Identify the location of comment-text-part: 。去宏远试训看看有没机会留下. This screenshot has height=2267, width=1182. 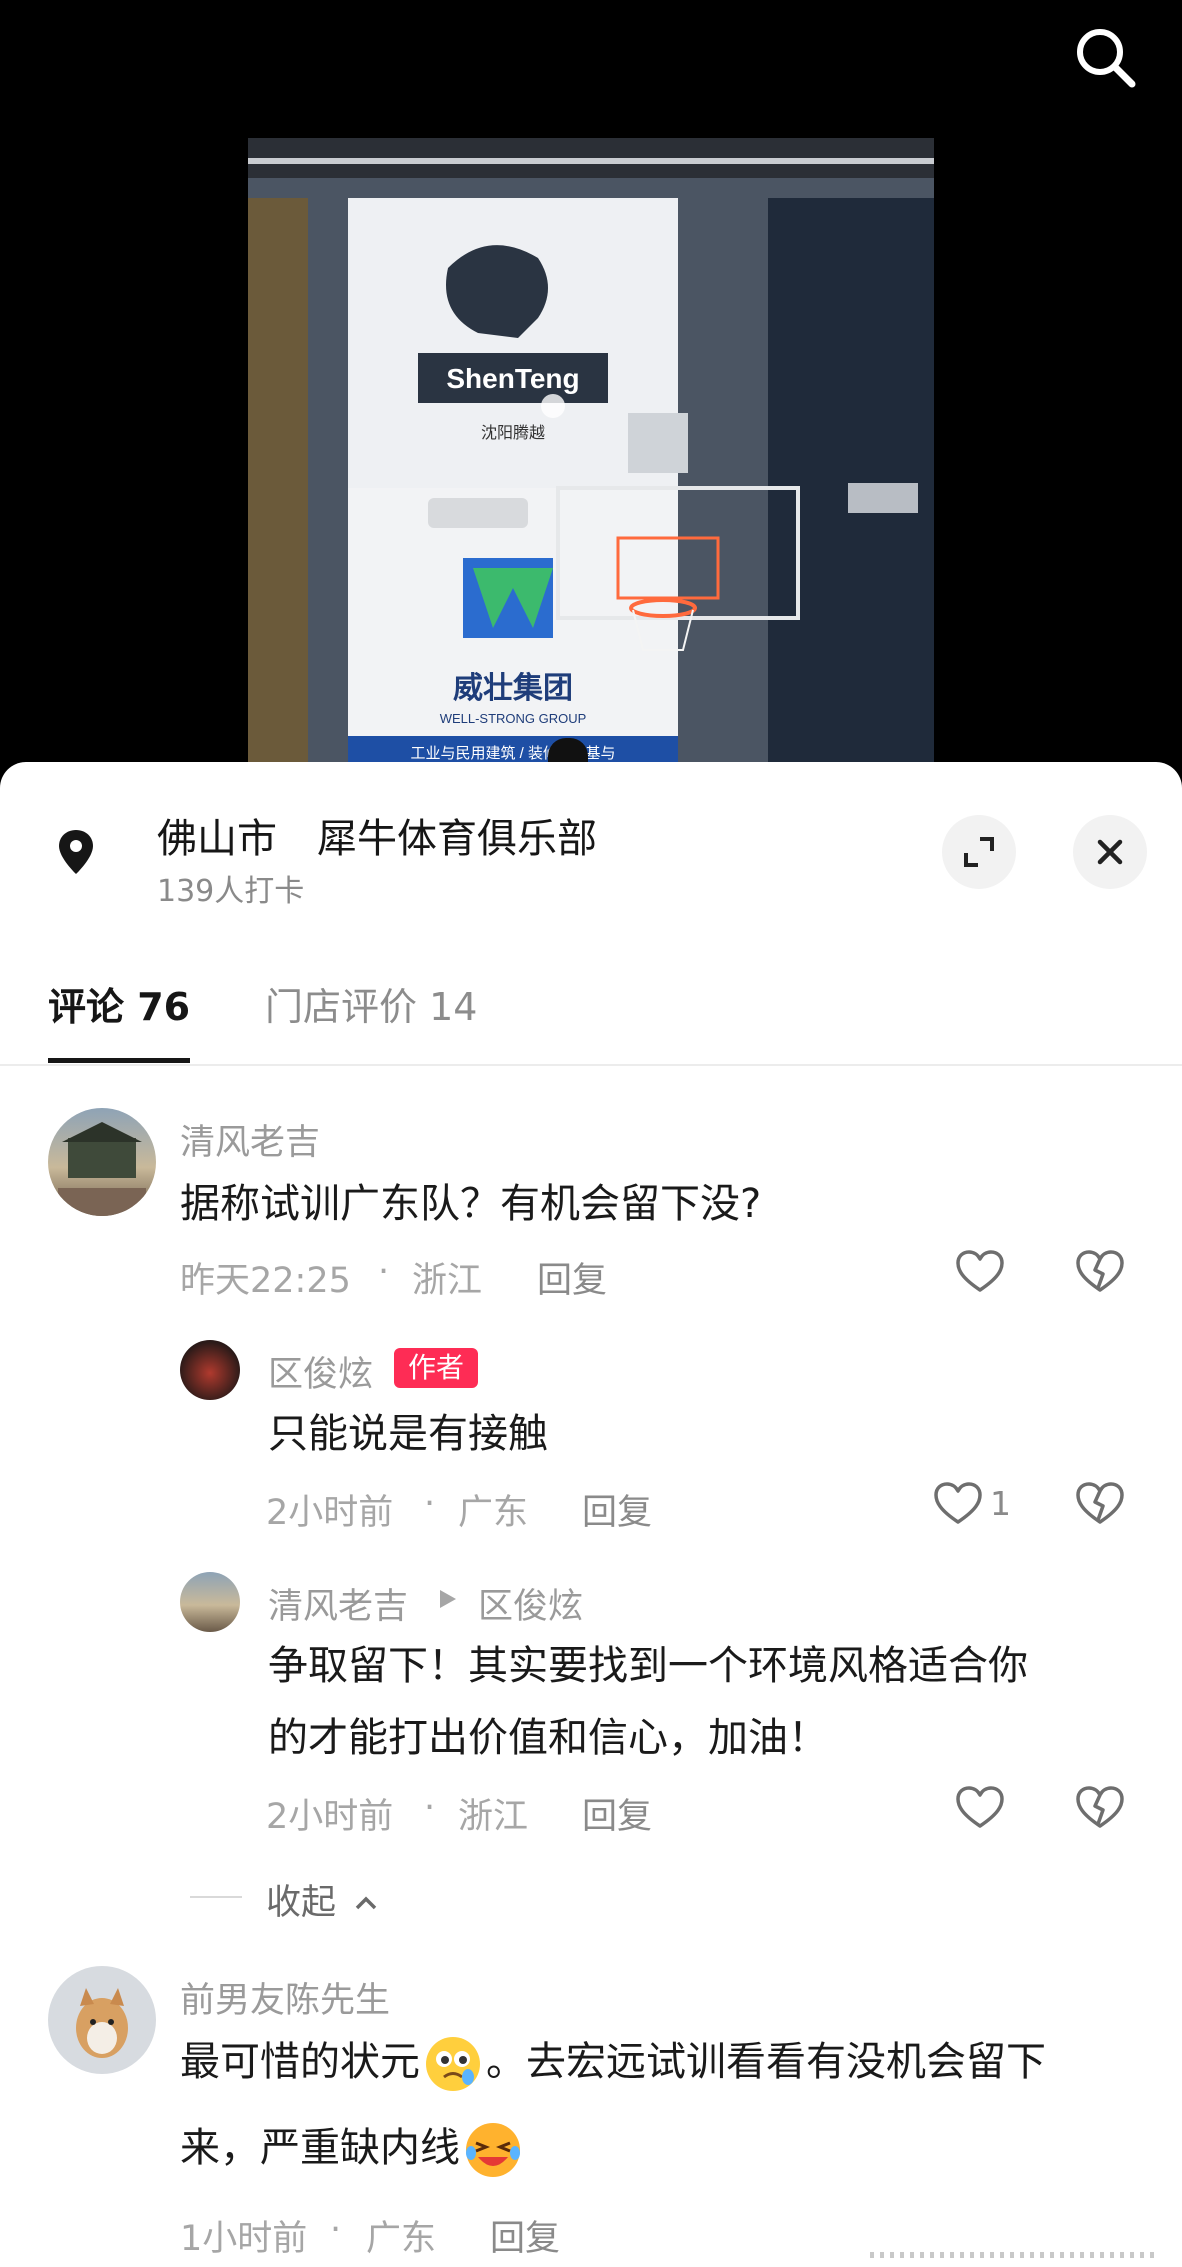
(766, 2062).